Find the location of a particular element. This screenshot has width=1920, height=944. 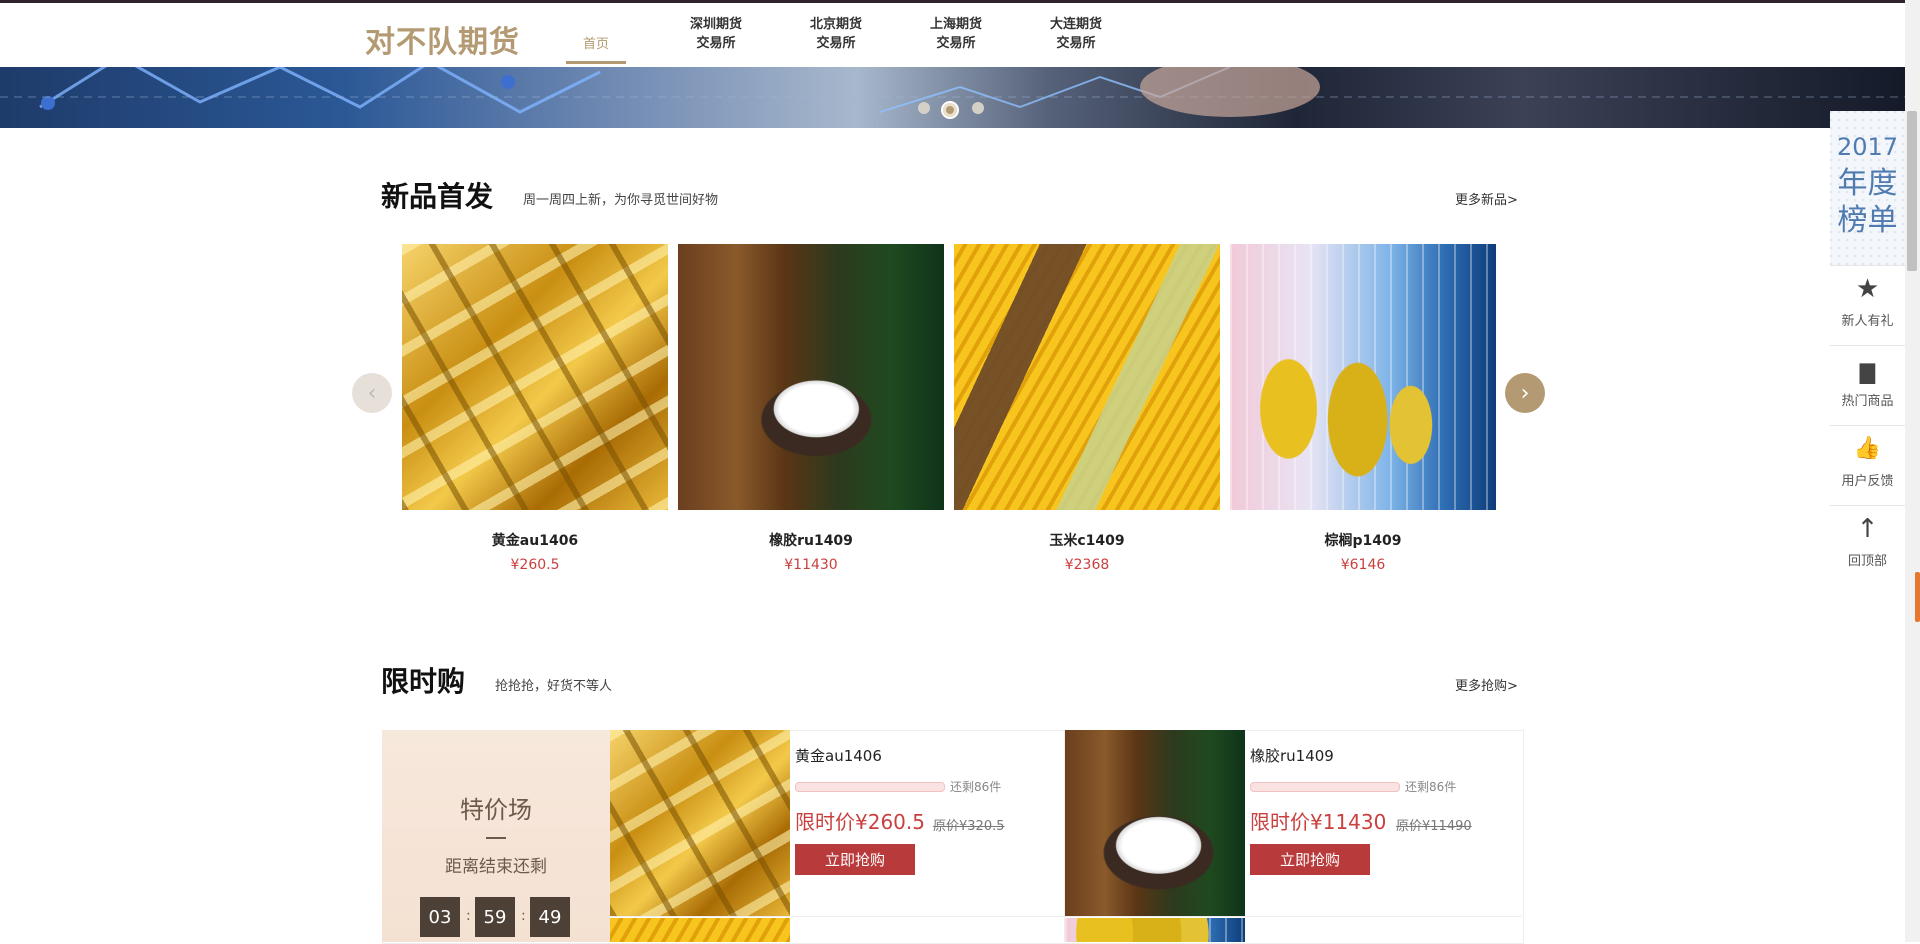

flash-item-image-rubber is located at coordinates (1155, 823).